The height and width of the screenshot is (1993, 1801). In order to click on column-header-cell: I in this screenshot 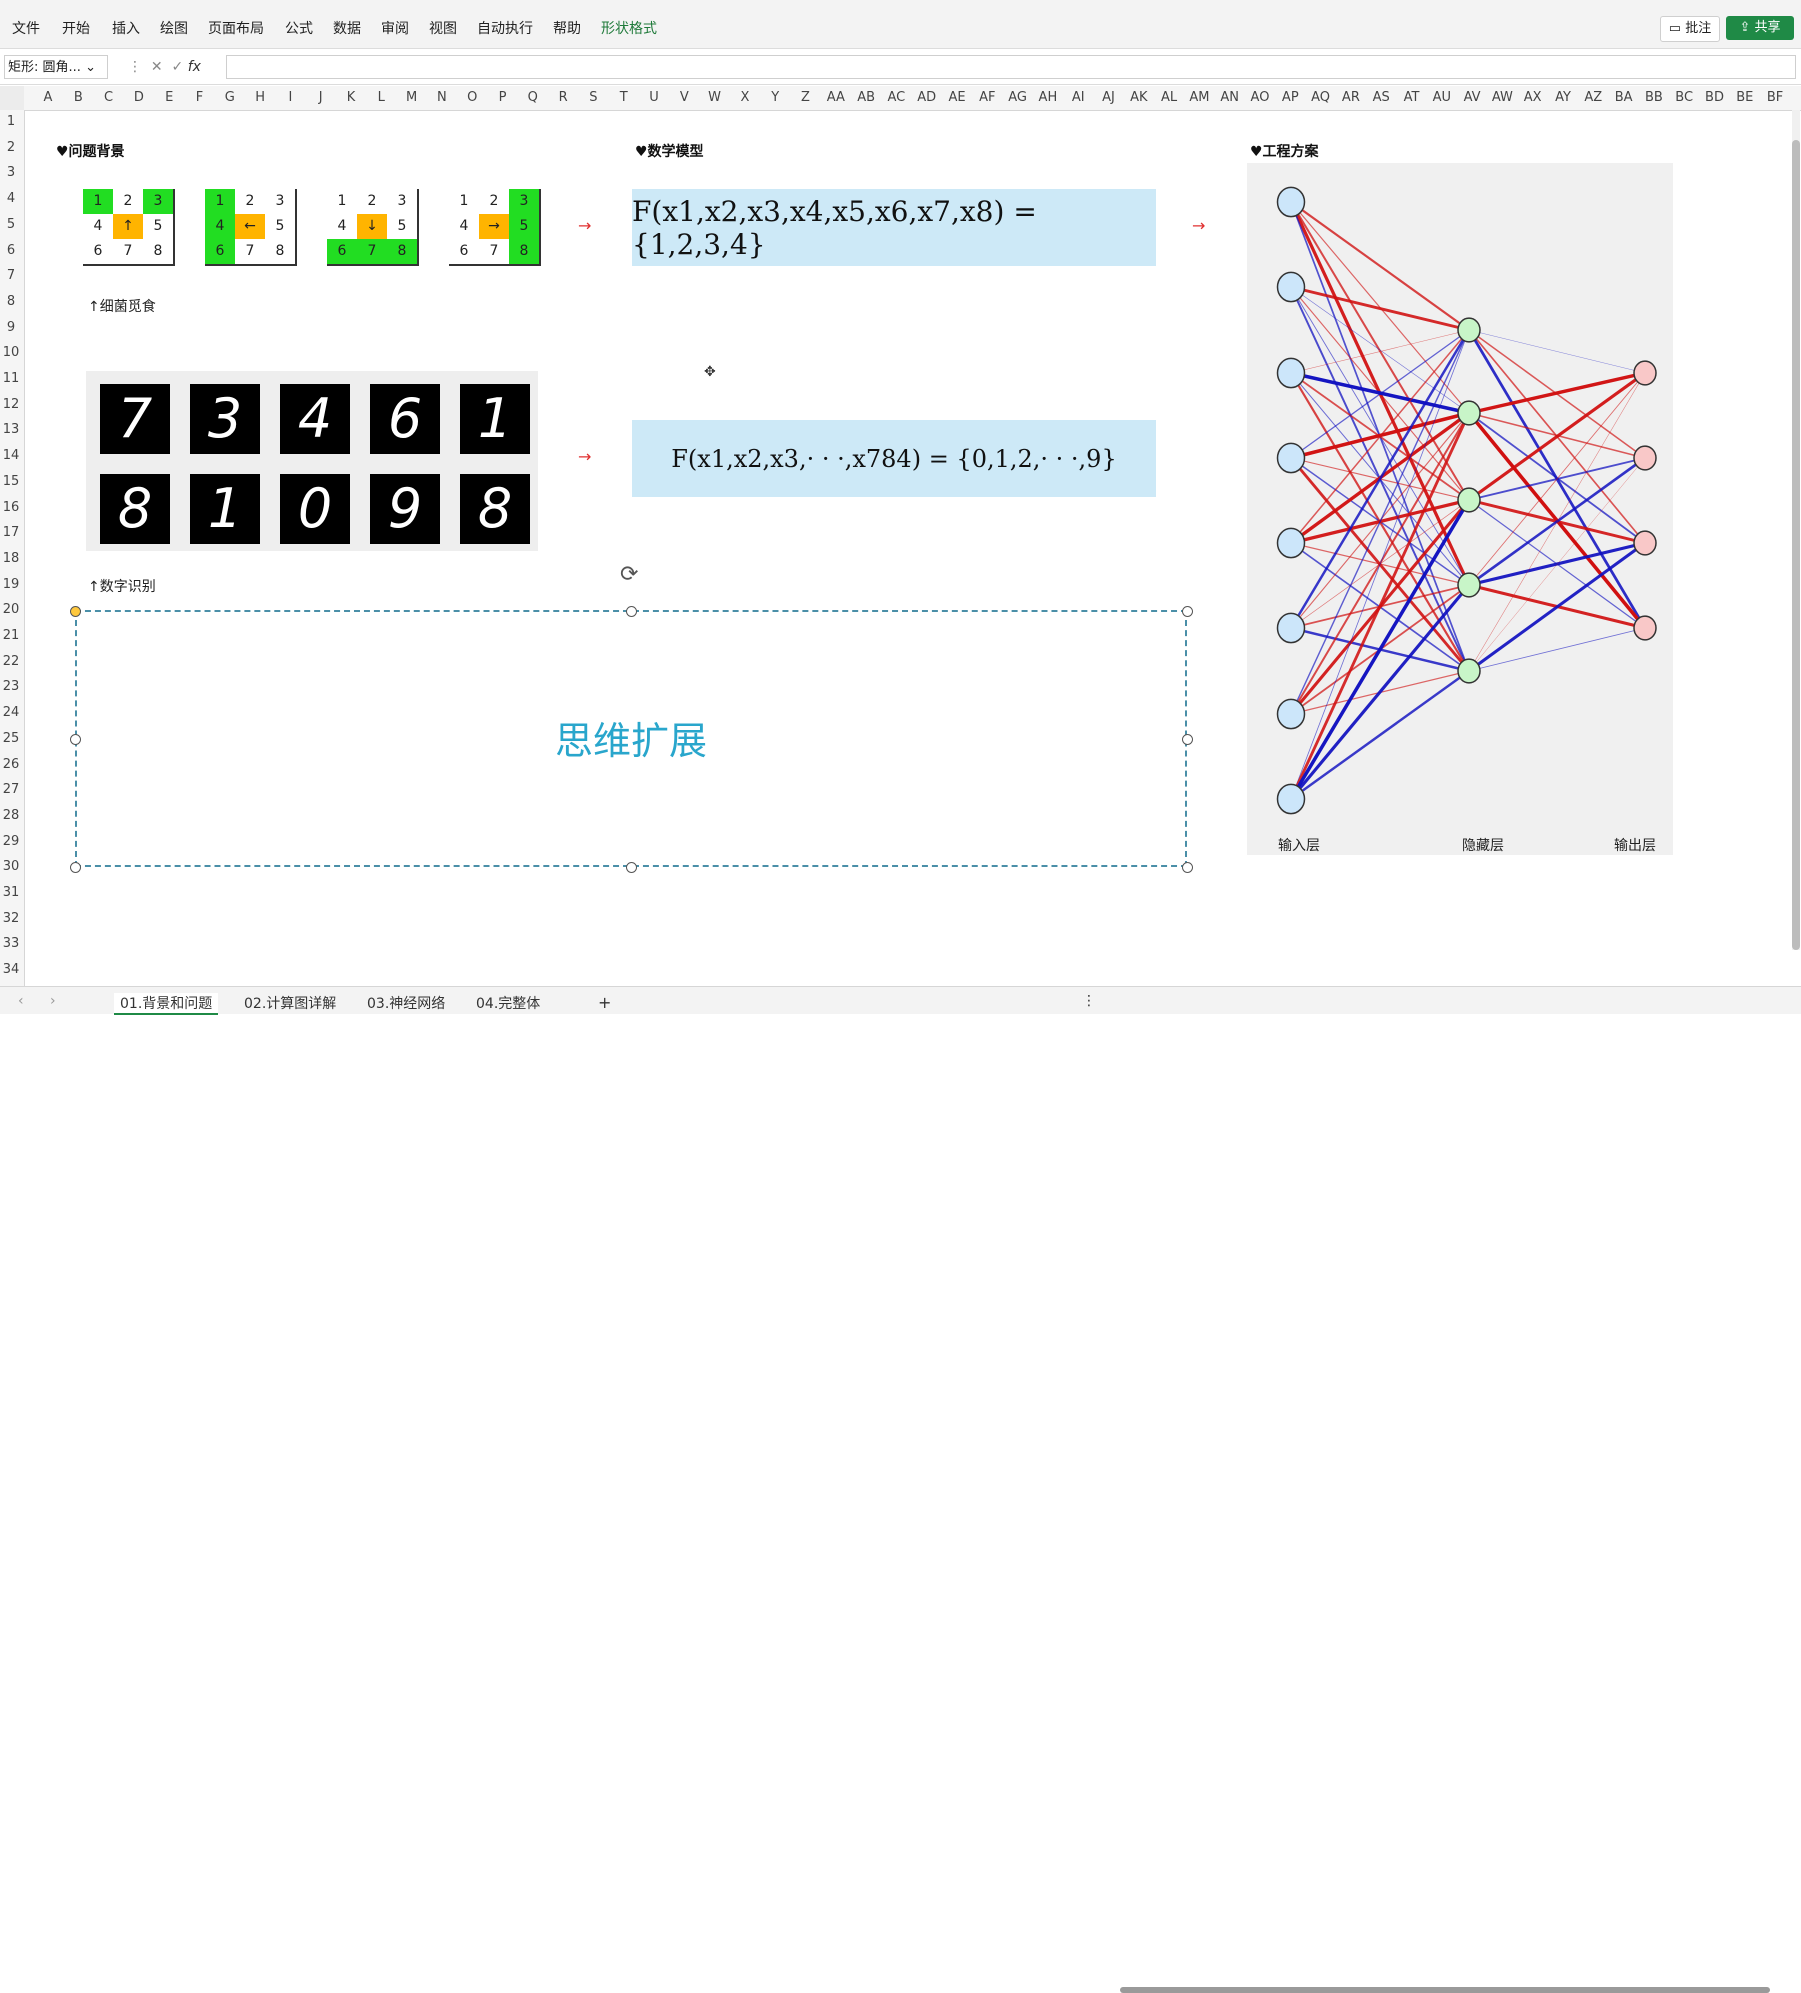, I will do `click(290, 97)`.